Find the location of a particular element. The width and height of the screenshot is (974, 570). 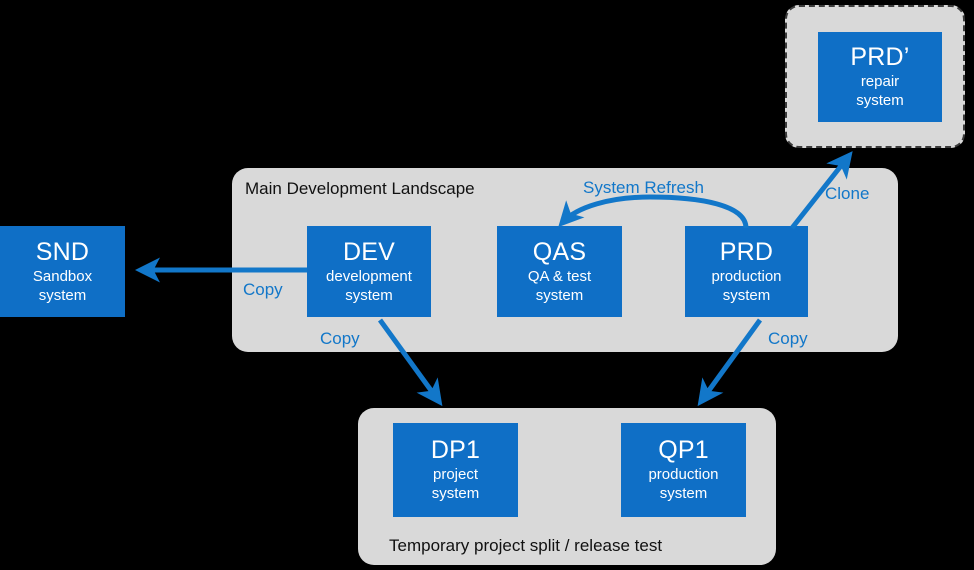

system-box-dev: DEV development system is located at coordinates (369, 271).